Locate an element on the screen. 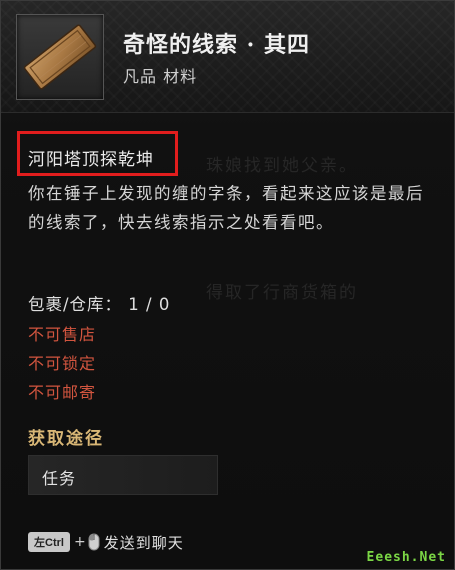 This screenshot has height=570, width=455. item-icon-frame is located at coordinates (60, 57).